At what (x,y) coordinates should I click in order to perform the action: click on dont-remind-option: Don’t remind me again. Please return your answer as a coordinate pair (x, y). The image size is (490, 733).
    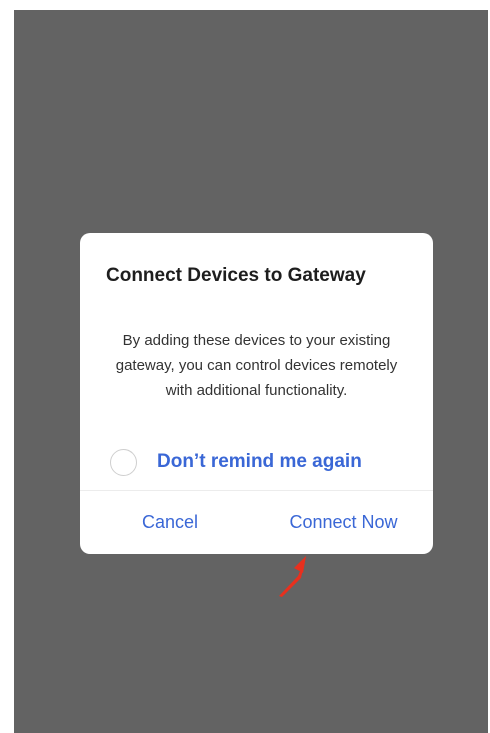
    Looking at the image, I should click on (236, 462).